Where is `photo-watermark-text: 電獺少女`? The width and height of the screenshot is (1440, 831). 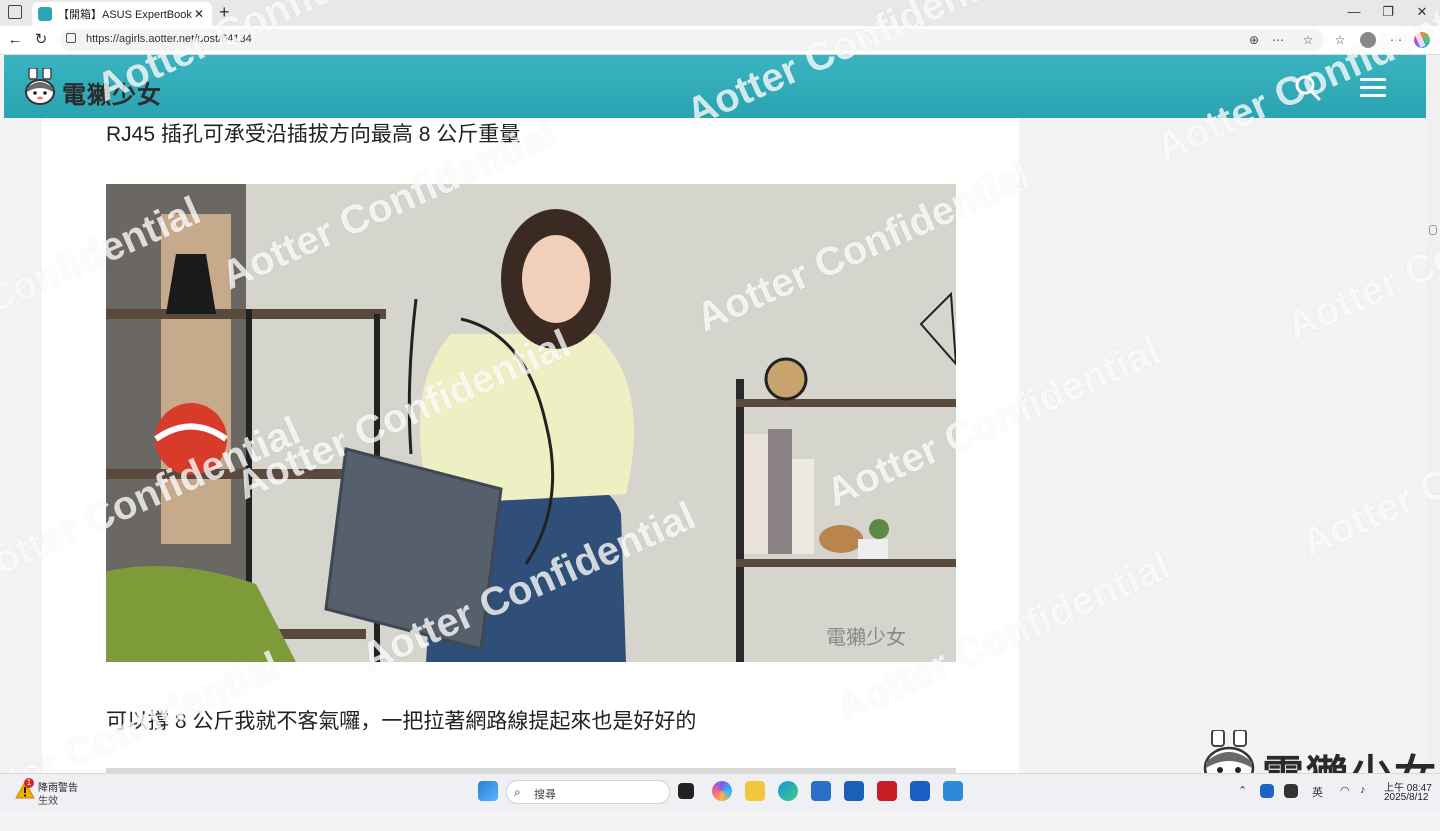
photo-watermark-text: 電獺少女 is located at coordinates (866, 637).